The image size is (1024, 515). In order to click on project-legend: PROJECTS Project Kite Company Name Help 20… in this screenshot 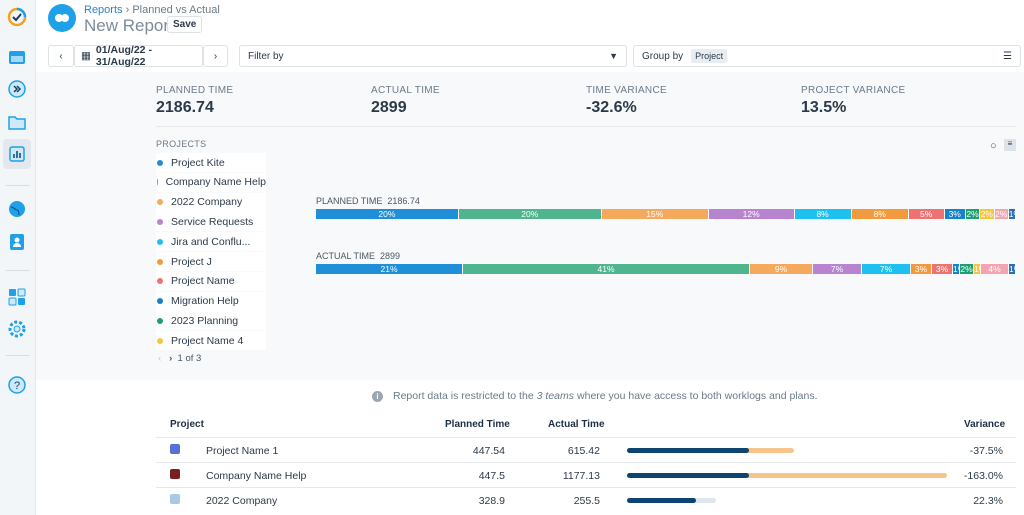, I will do `click(211, 251)`.